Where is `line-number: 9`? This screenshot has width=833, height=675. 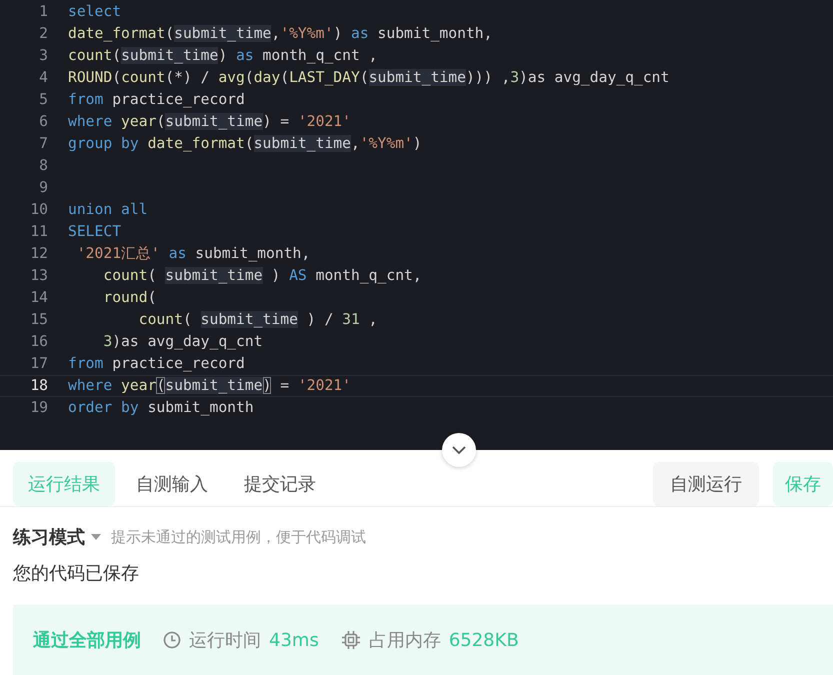
line-number: 9 is located at coordinates (43, 188).